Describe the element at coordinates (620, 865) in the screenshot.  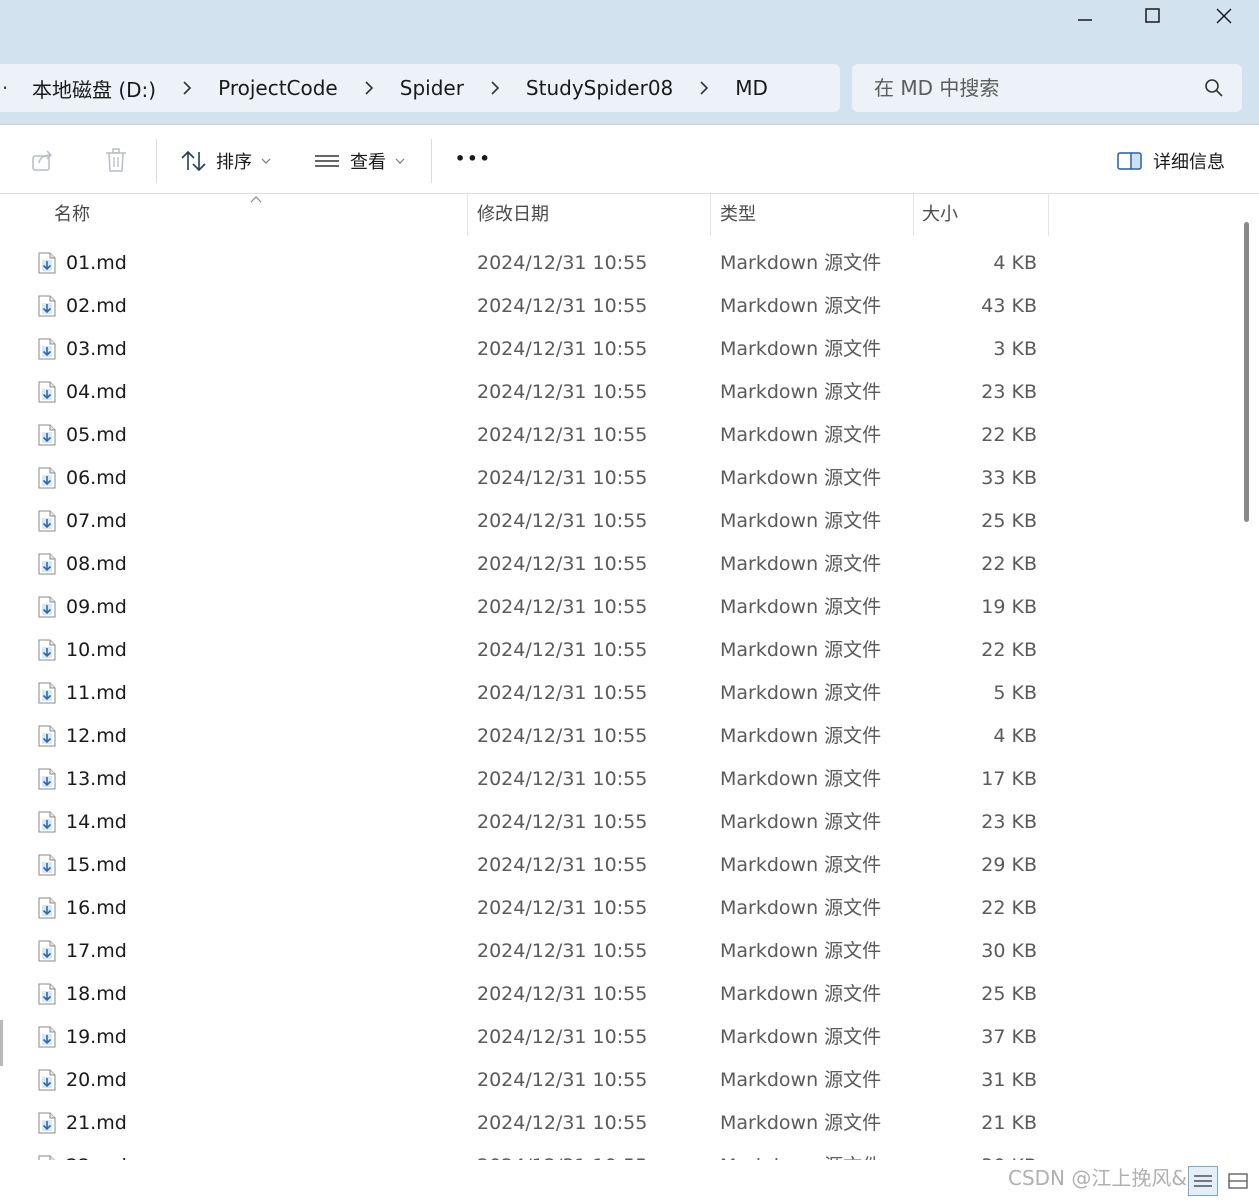
I see `file-row: 15.md 2024/12/31 10:55 Markdown 源文件 29 KB` at that location.